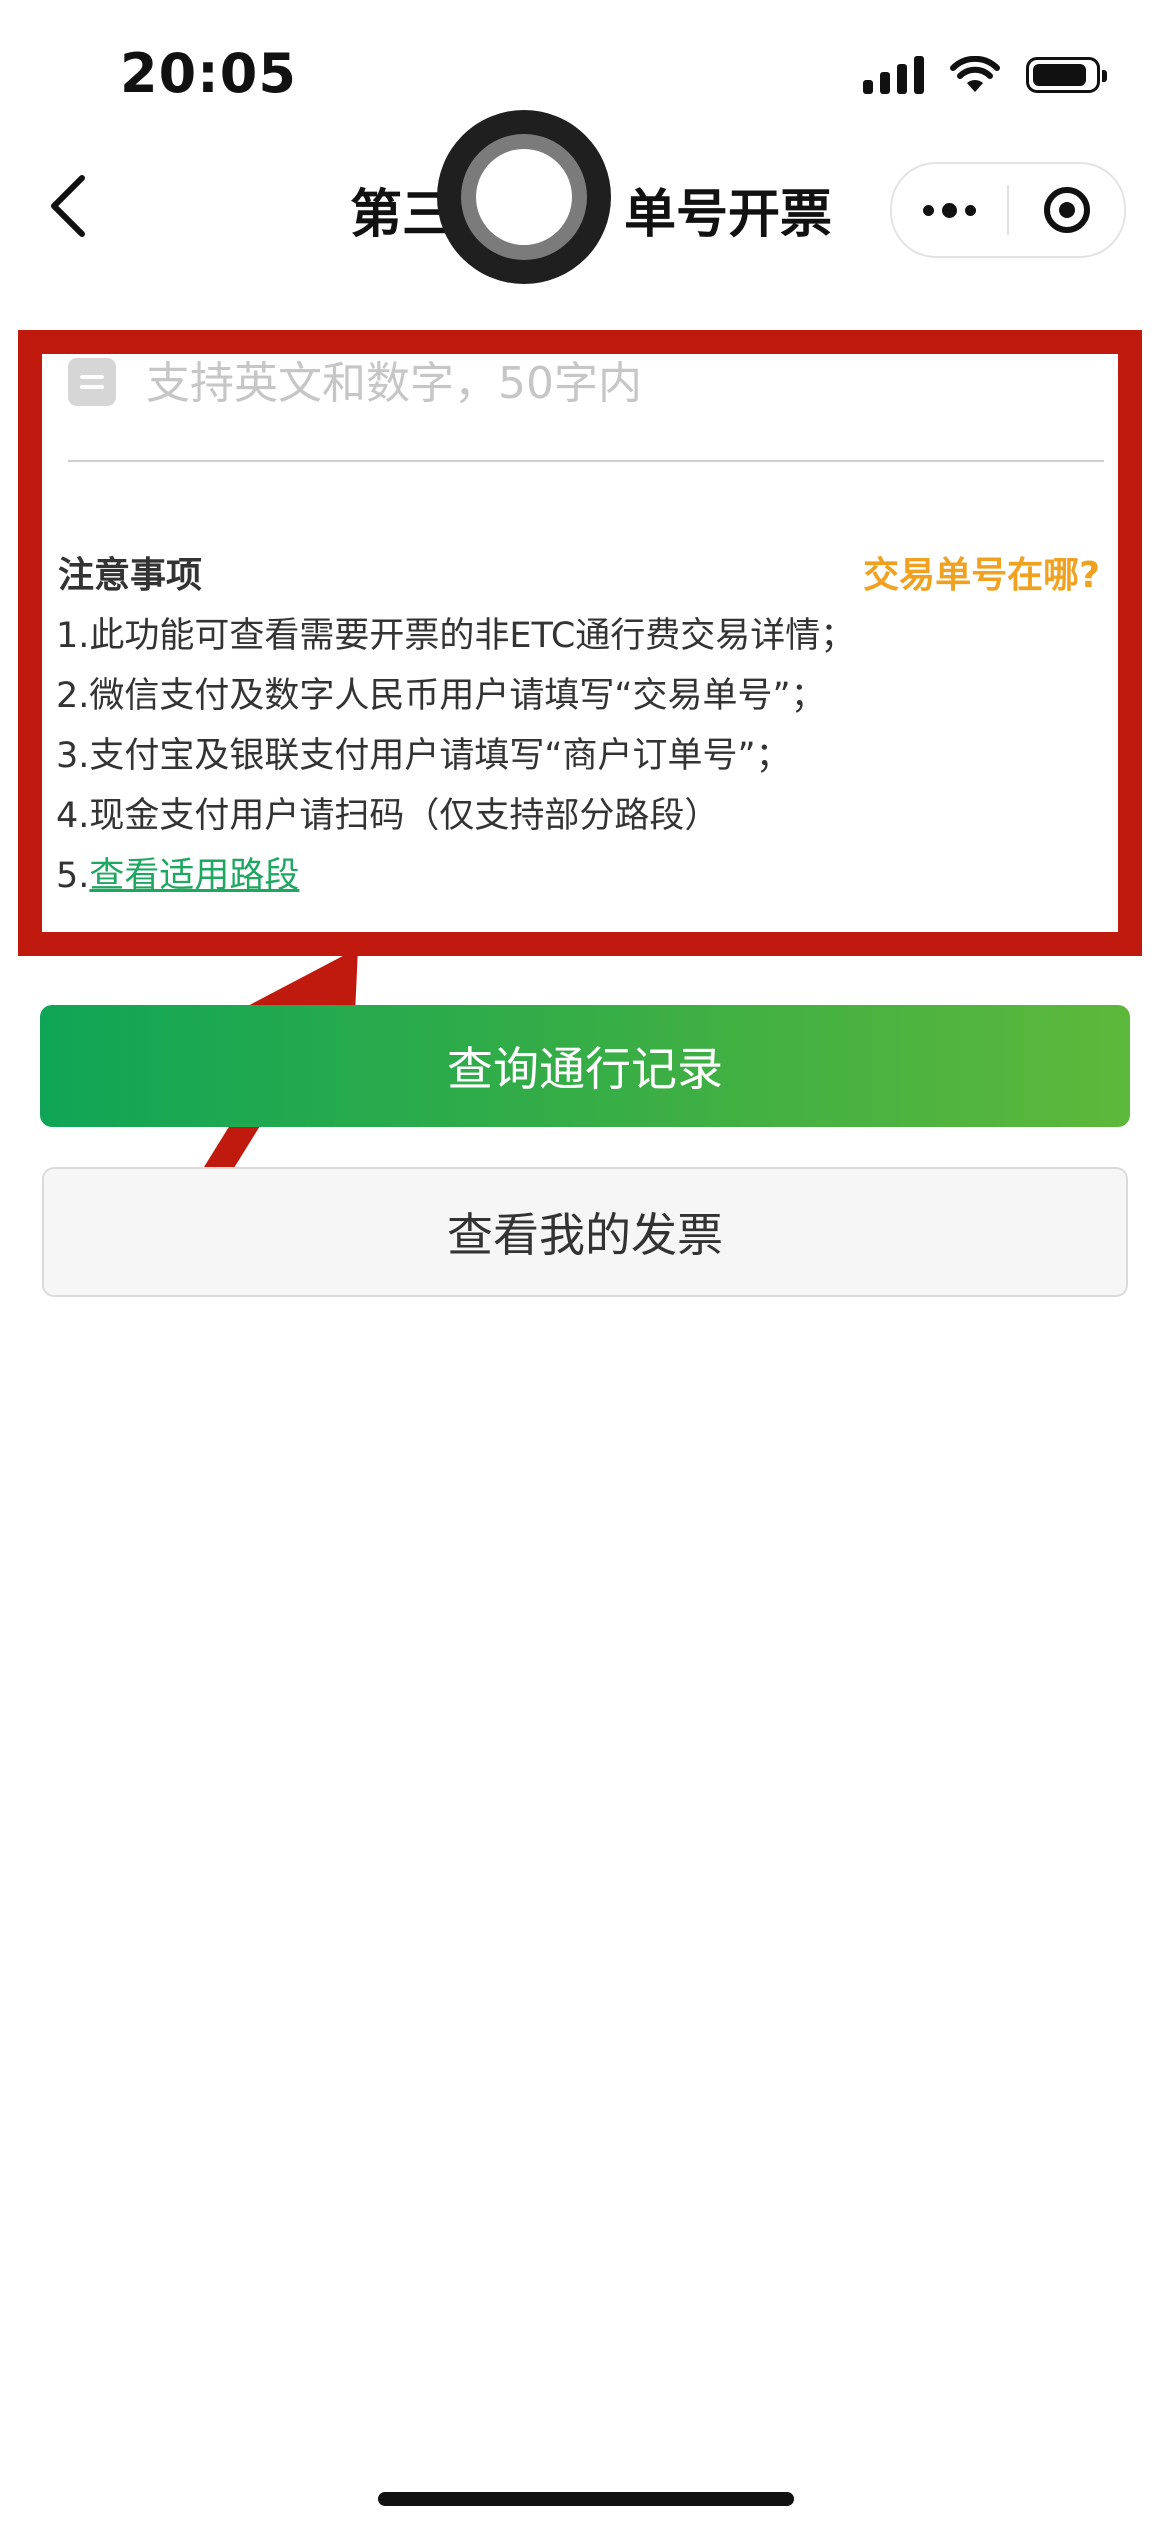 The width and height of the screenshot is (1170, 2532). What do you see at coordinates (208, 73) in the screenshot?
I see `status-time: 20:05` at bounding box center [208, 73].